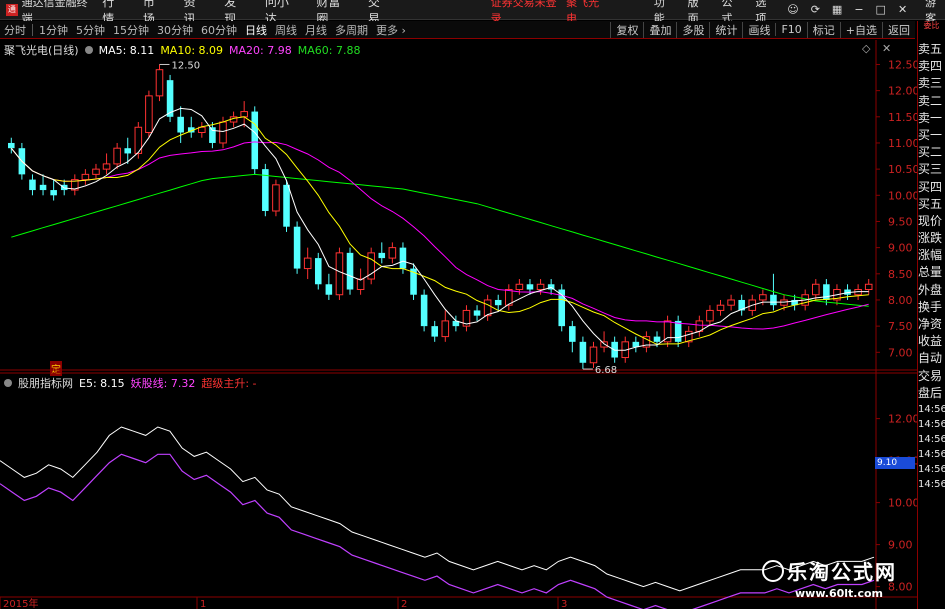 The height and width of the screenshot is (609, 945). Describe the element at coordinates (930, 169) in the screenshot. I see `sidebar-item: 买三` at that location.